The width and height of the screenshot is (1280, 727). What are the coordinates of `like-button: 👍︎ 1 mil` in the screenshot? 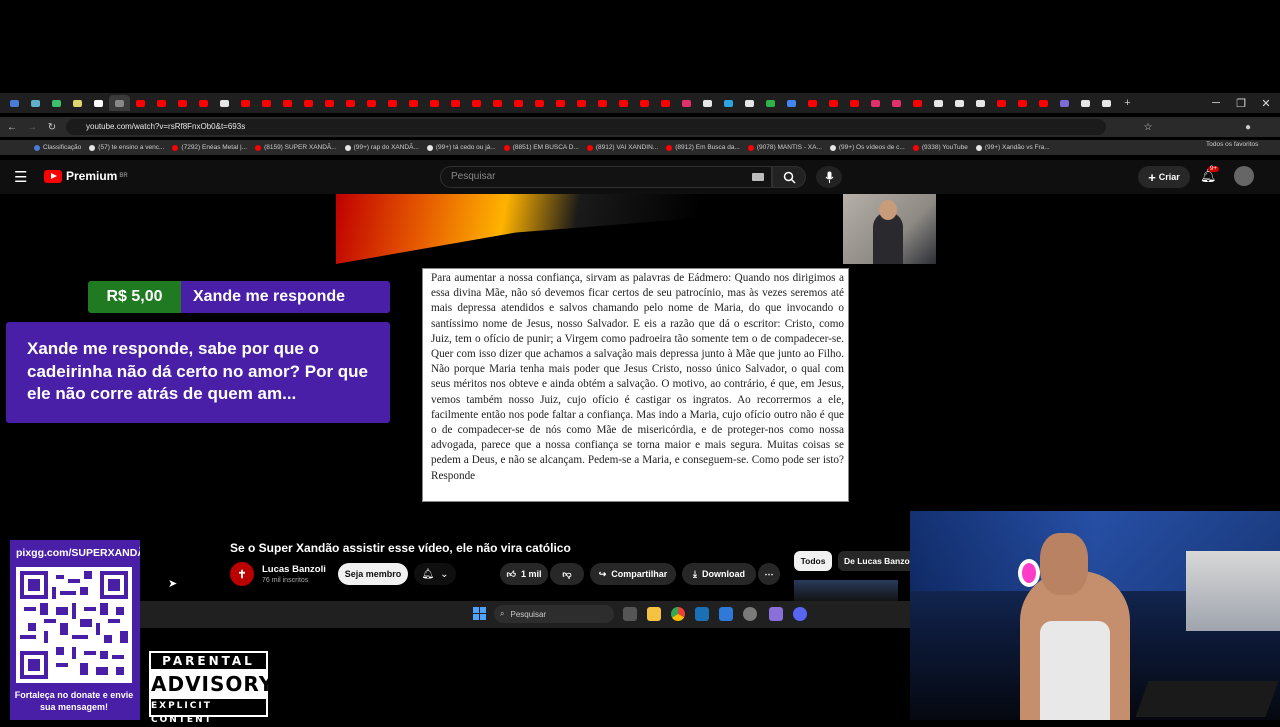 It's located at (524, 574).